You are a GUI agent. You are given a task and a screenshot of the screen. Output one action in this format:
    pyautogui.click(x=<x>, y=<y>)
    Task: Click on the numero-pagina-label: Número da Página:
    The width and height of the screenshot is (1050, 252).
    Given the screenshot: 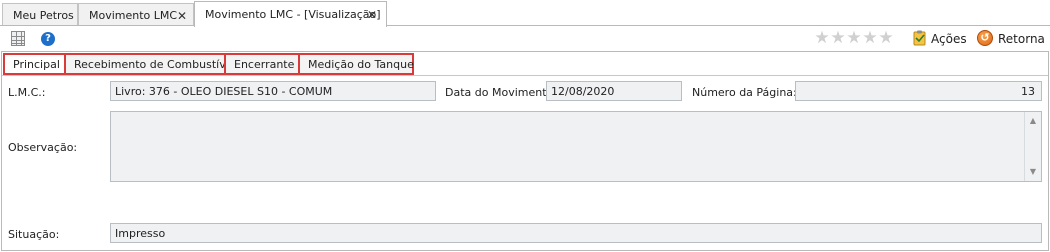 What is the action you would take?
    pyautogui.click(x=744, y=92)
    